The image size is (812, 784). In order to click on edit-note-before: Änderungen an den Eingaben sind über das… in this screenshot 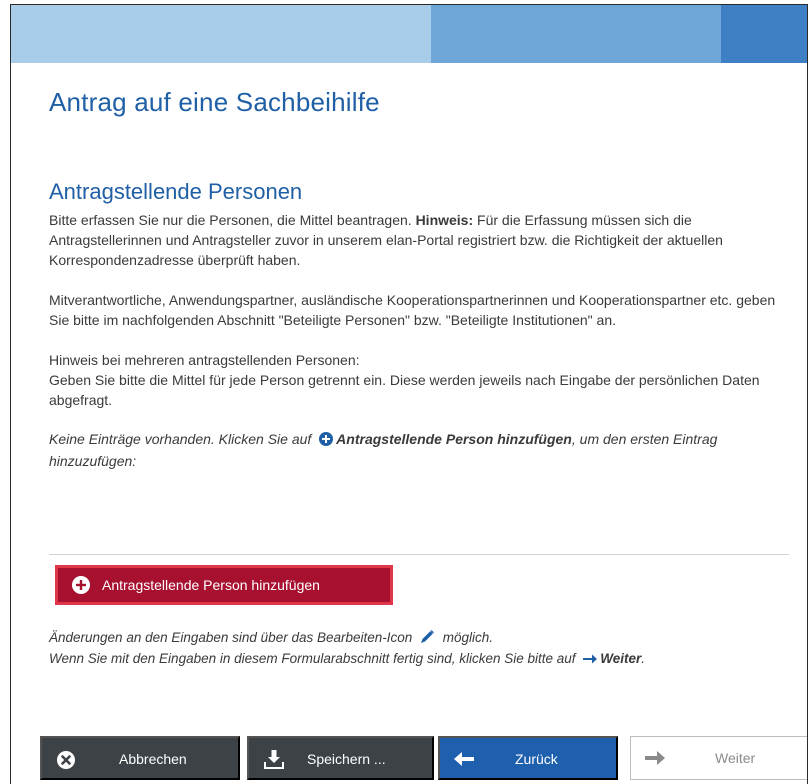, I will do `click(233, 637)`.